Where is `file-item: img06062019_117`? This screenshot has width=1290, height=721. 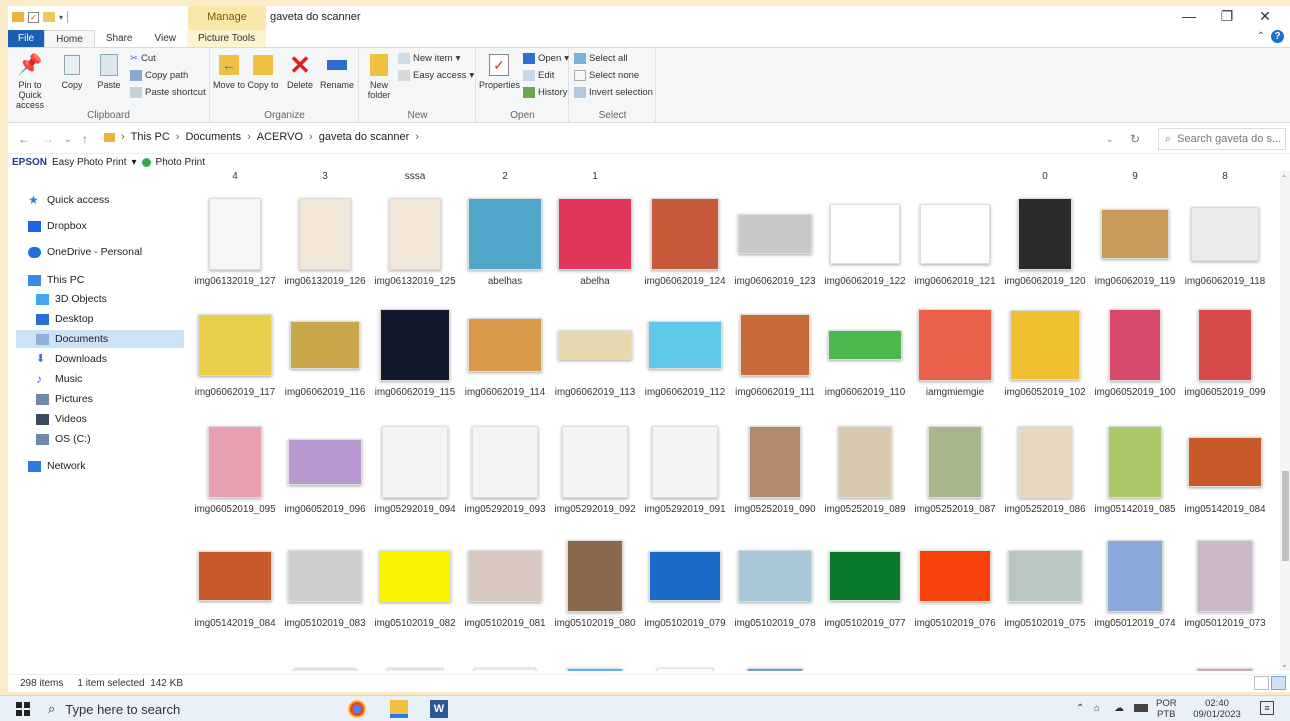 file-item: img06062019_117 is located at coordinates (235, 350).